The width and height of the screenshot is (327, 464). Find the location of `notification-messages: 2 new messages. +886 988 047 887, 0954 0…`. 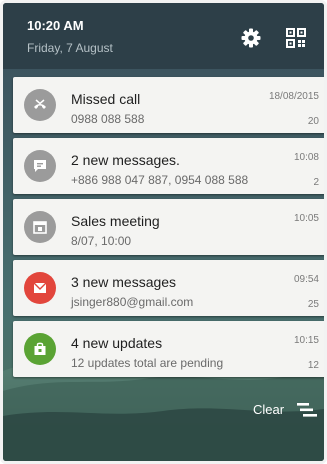

notification-messages: 2 new messages. +886 988 047 887, 0954 0… is located at coordinates (168, 166).